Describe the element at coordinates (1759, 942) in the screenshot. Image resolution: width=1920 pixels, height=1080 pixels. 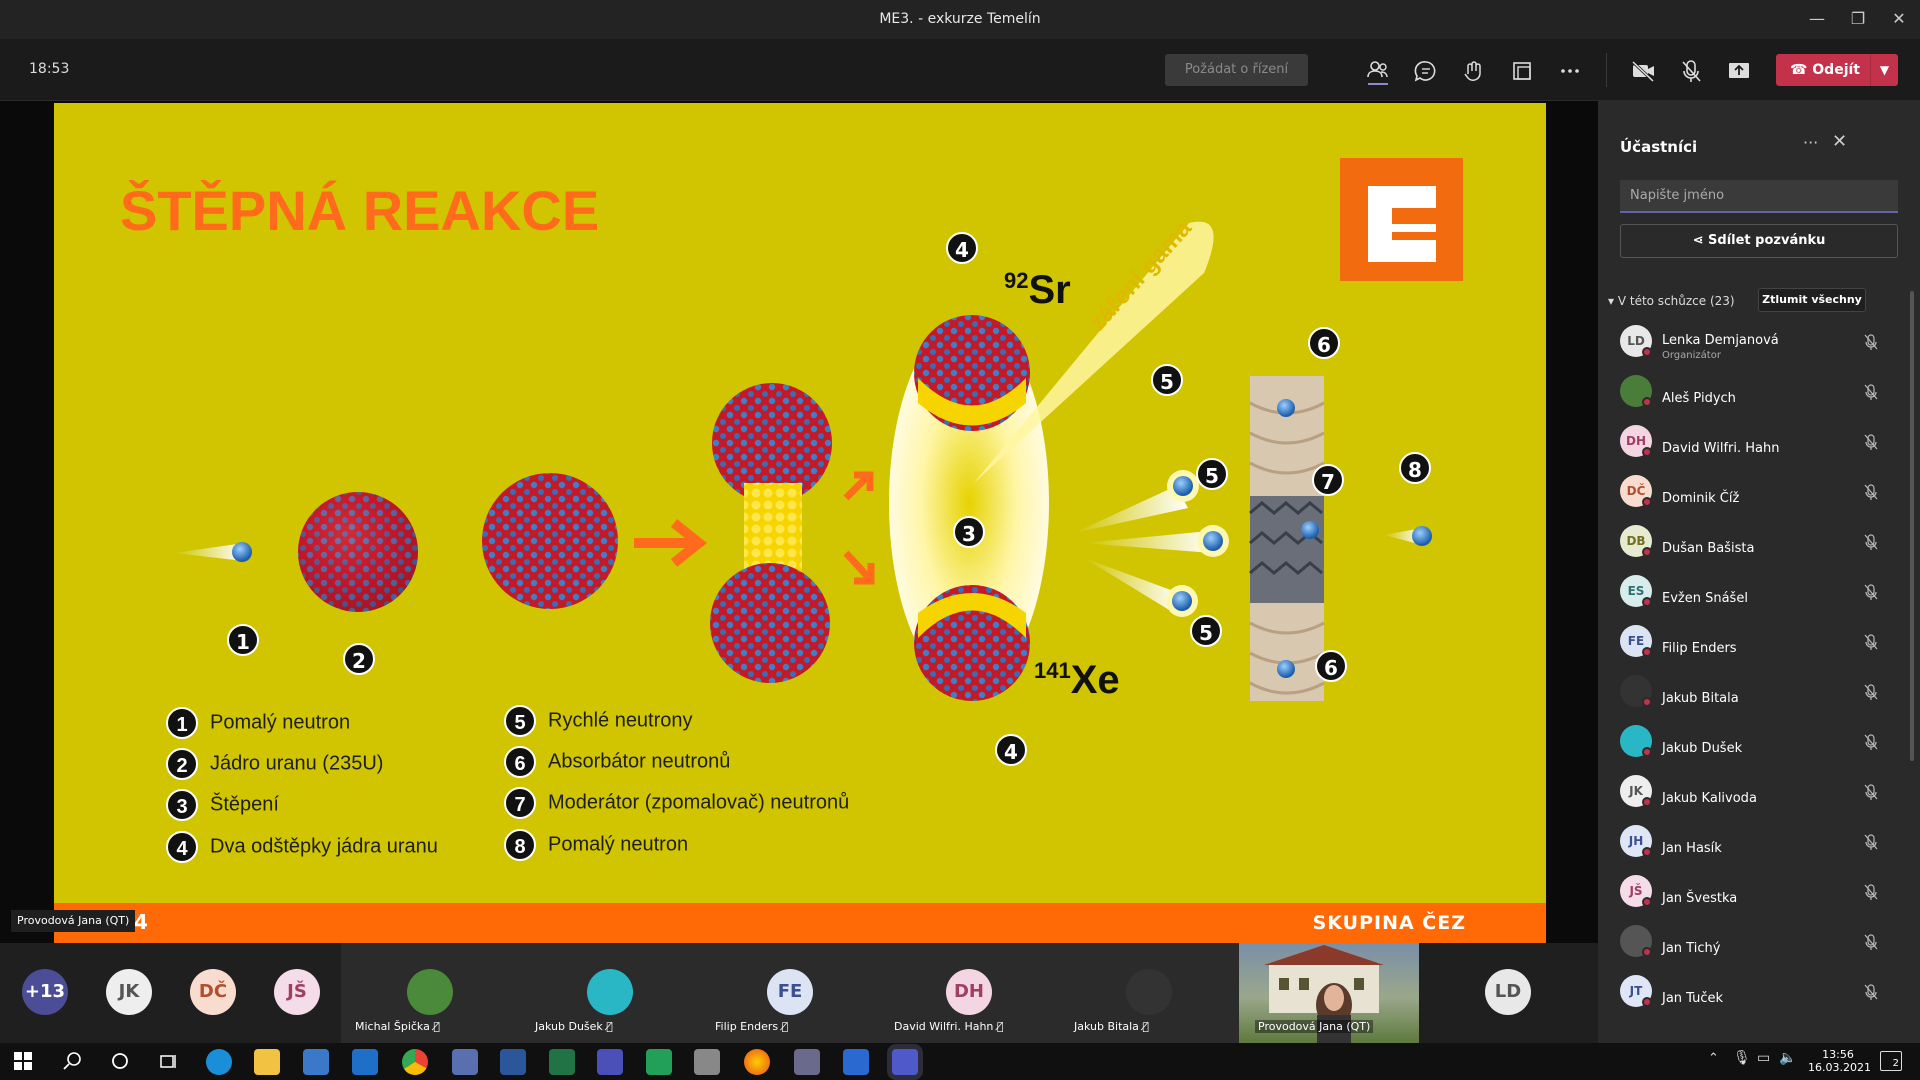
I see `participant-row: Jan Tichý` at that location.